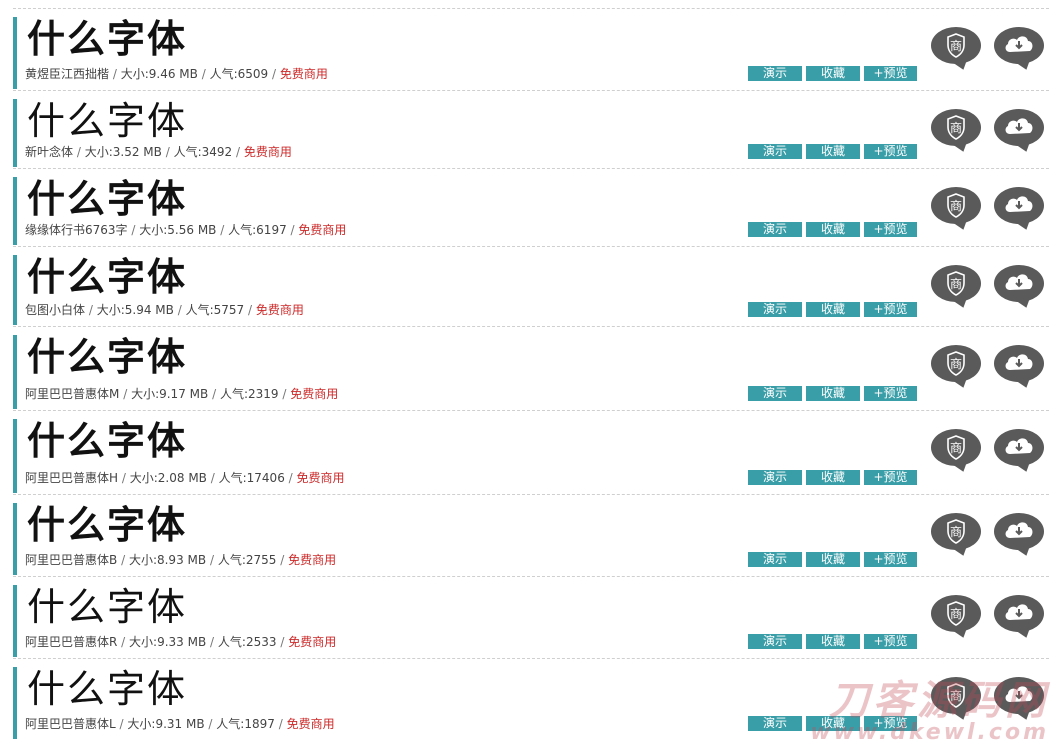  I want to click on font-size: 8.93 MB, so click(181, 560).